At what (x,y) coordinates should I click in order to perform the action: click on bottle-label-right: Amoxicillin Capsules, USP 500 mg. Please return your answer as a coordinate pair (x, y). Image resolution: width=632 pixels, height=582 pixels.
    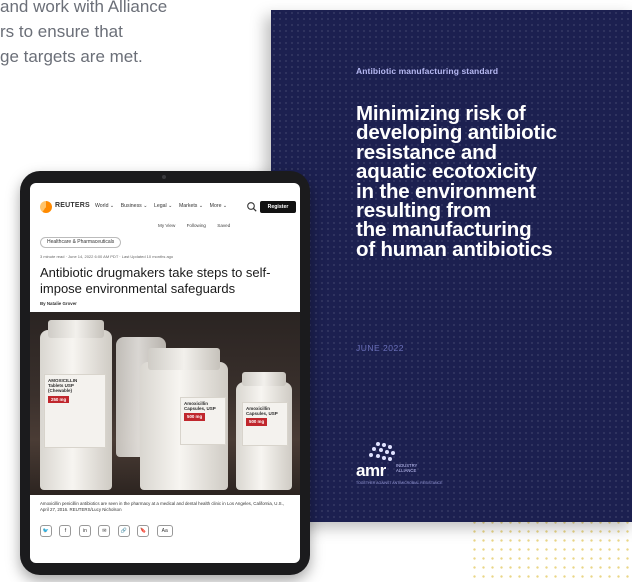
    Looking at the image, I should click on (265, 424).